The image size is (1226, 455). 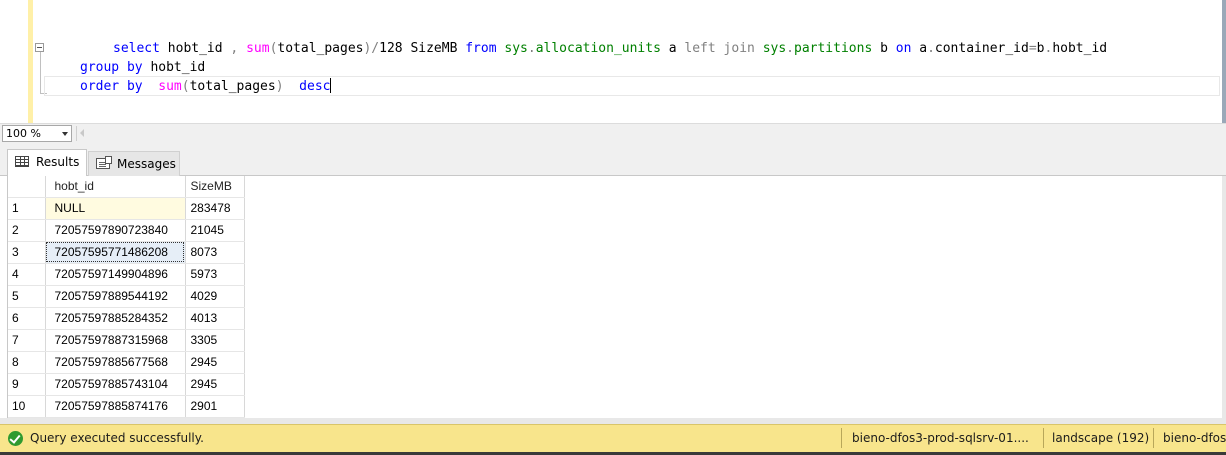 I want to click on cell-hobt-id: 72057597885743104, so click(x=115, y=384).